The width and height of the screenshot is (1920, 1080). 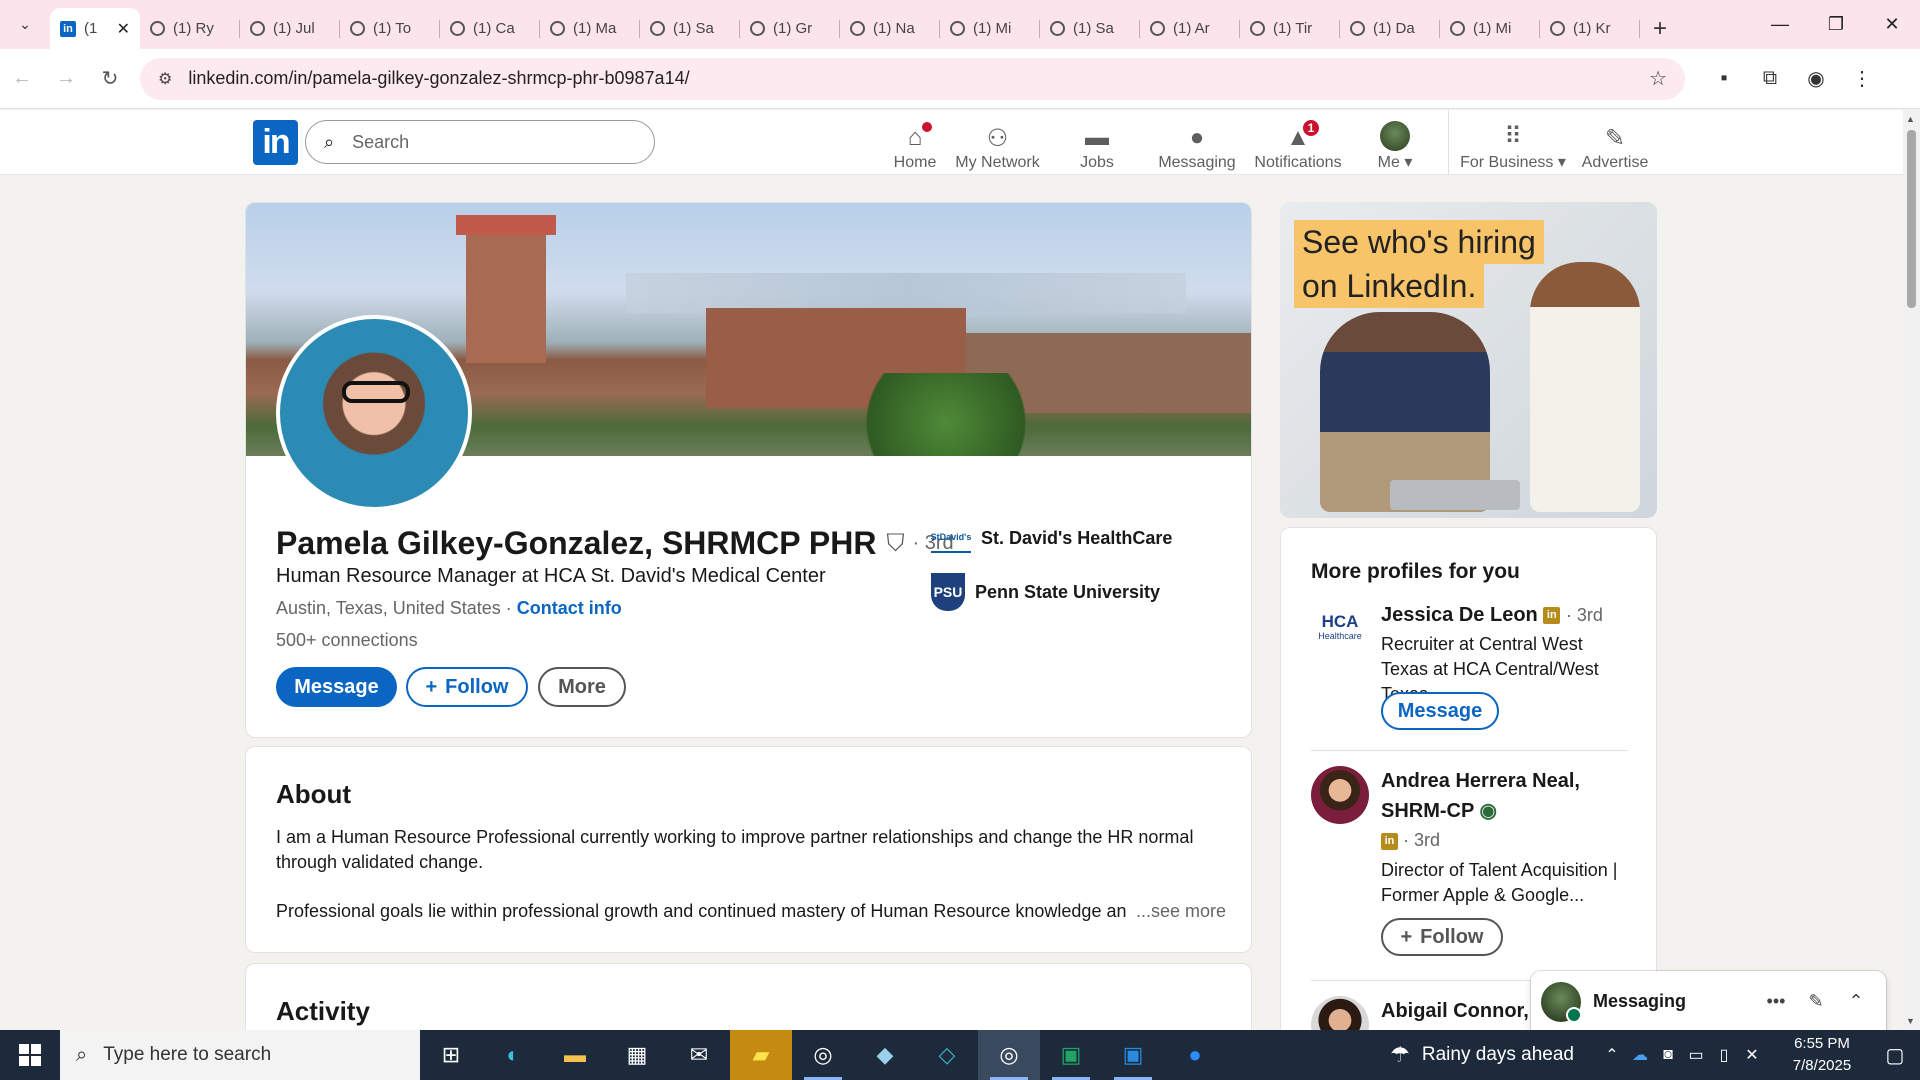 What do you see at coordinates (66, 79) in the screenshot?
I see `forward-button: →` at bounding box center [66, 79].